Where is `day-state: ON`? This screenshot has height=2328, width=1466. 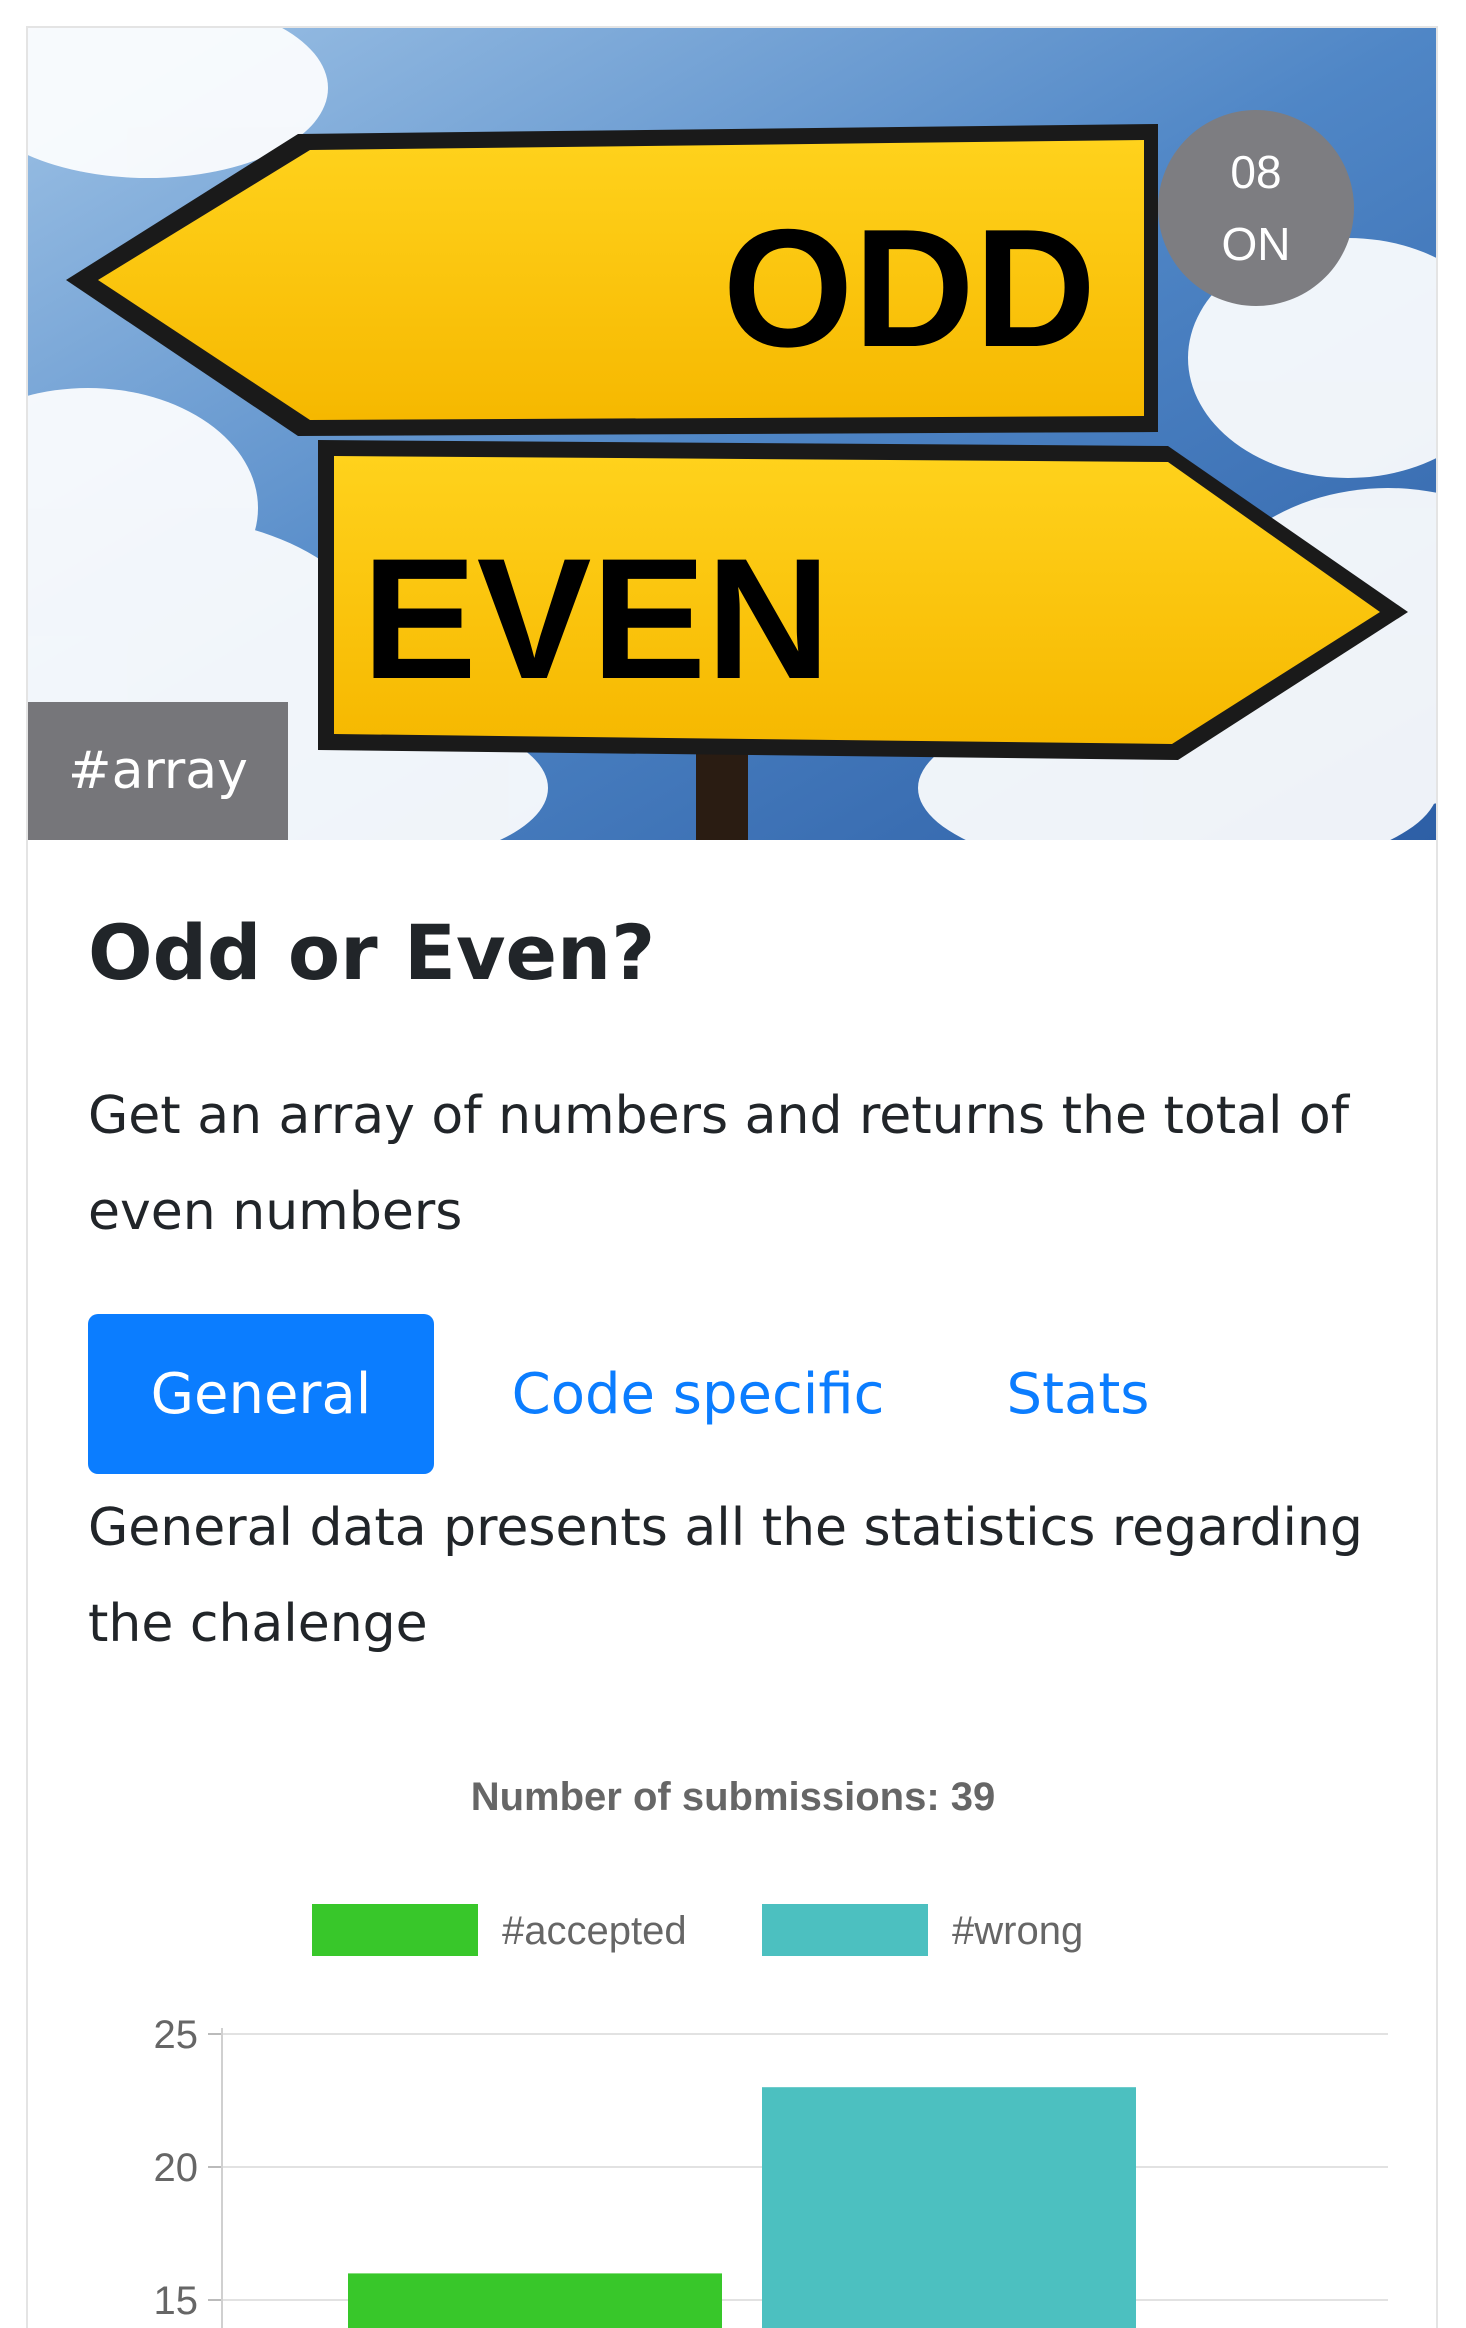
day-state: ON is located at coordinates (1256, 244).